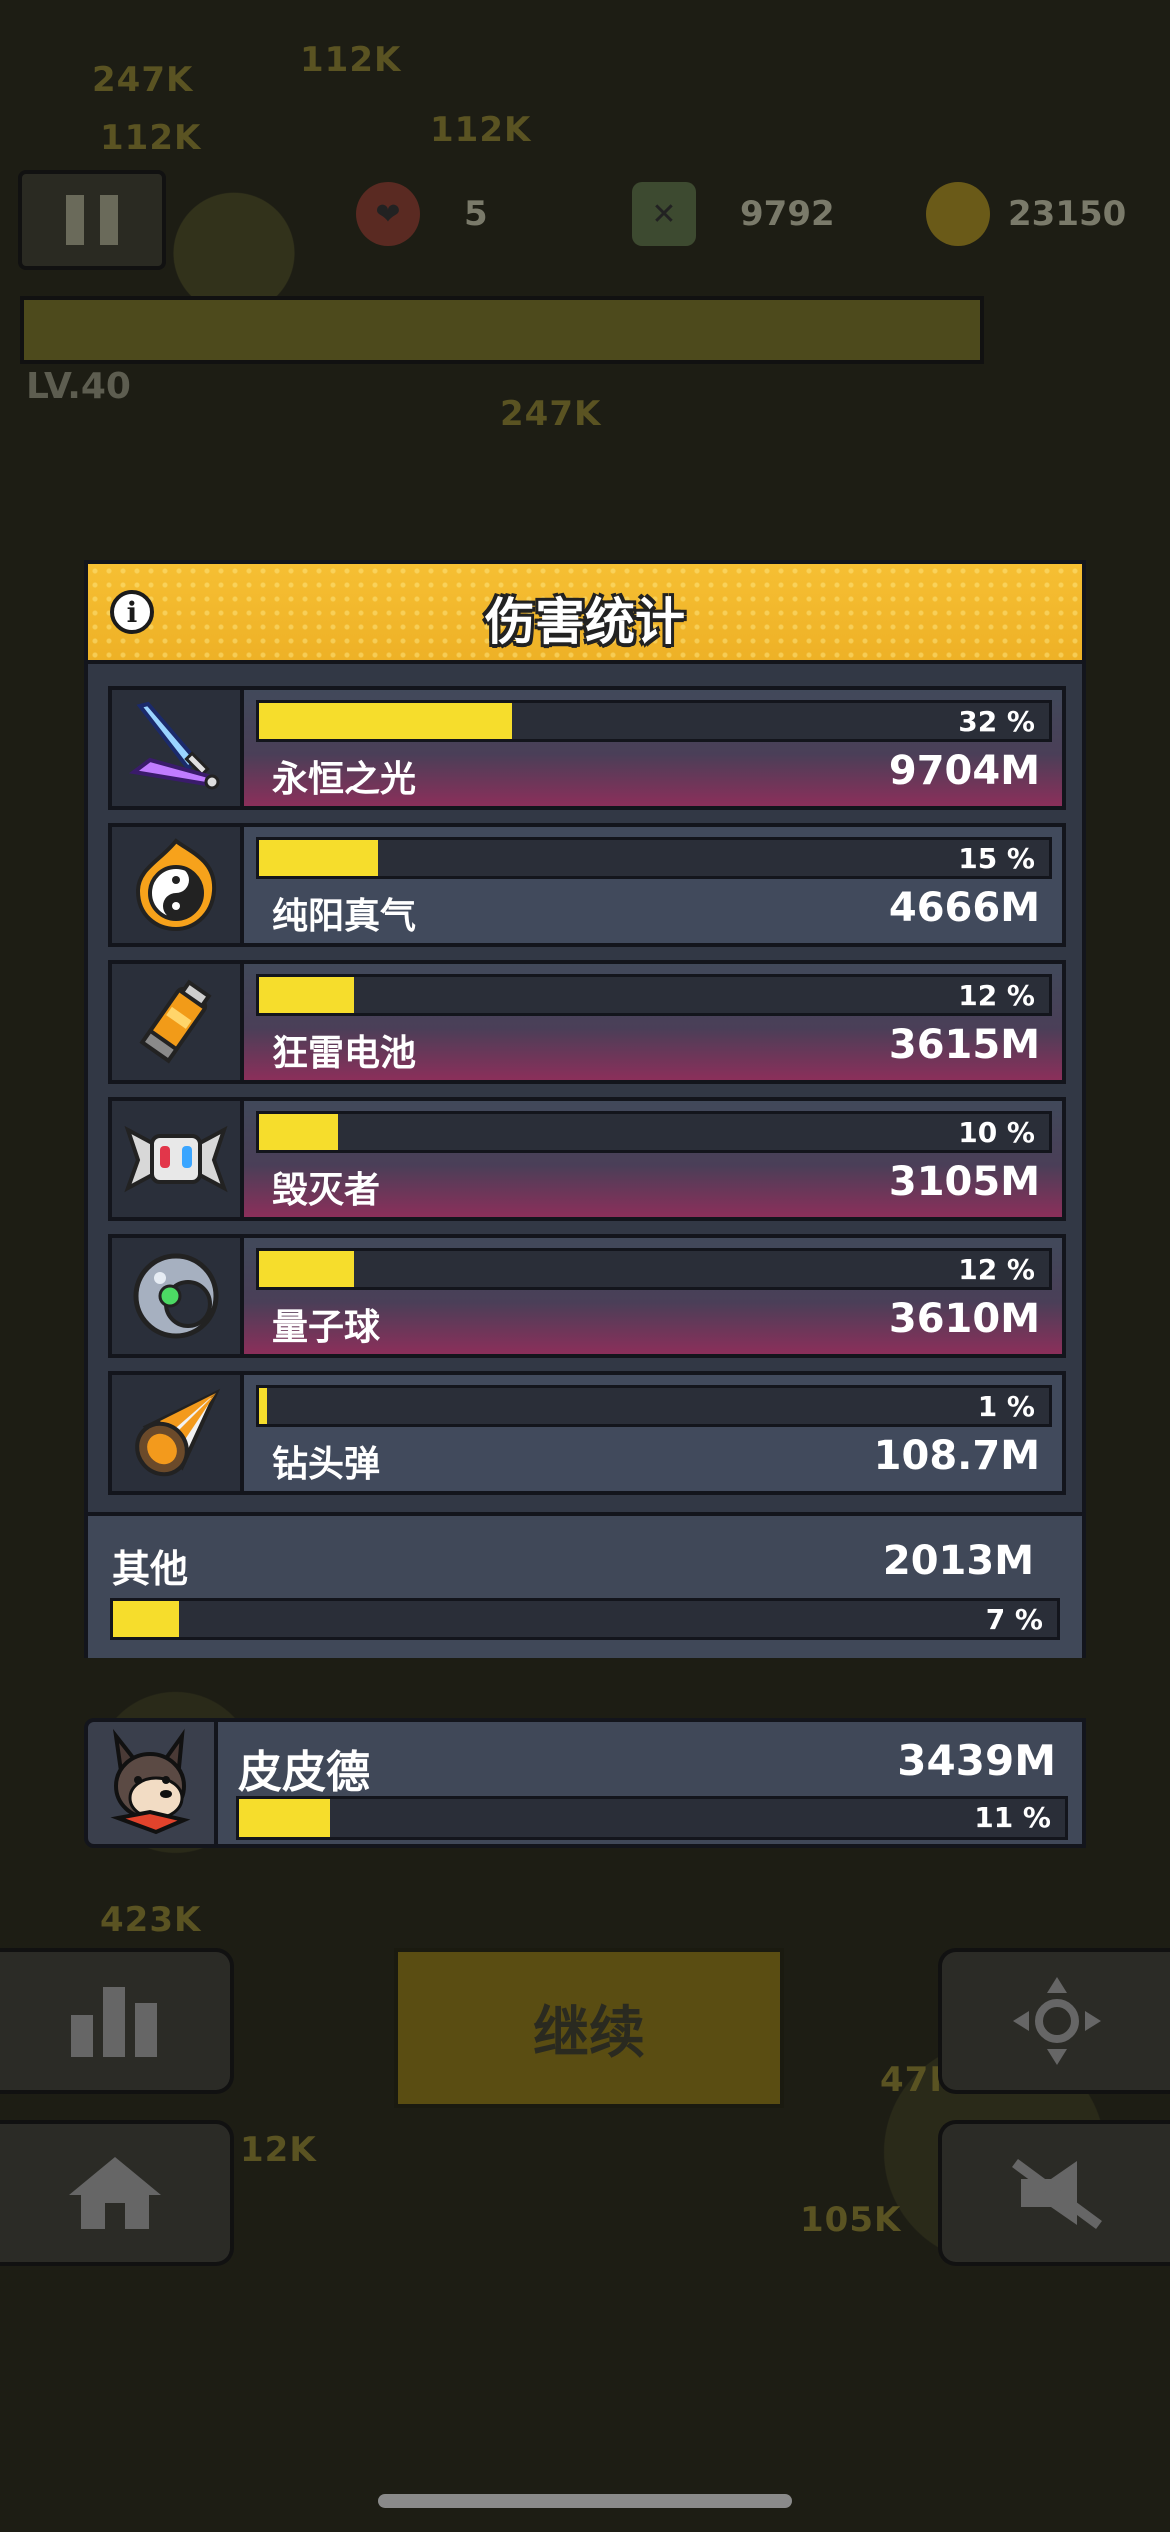 Image resolution: width=1170 pixels, height=2532 pixels. I want to click on damage-share-bar: 32 %, so click(654, 721).